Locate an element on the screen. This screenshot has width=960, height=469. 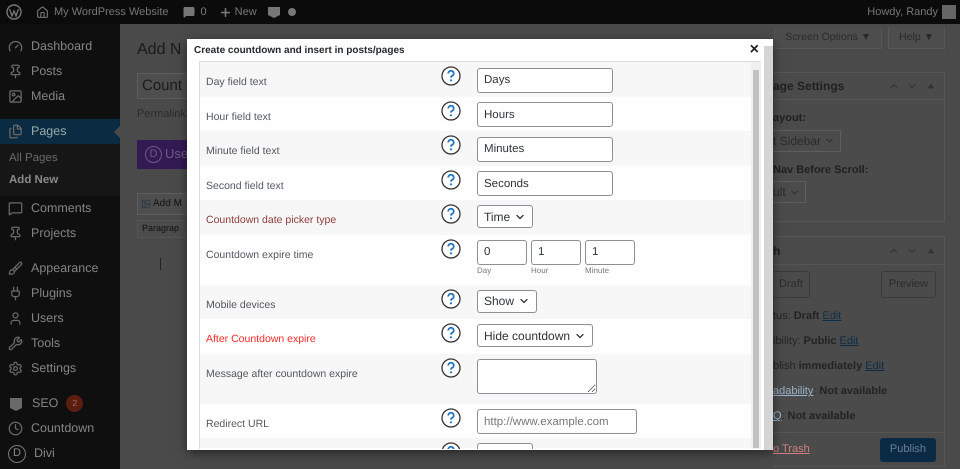
text-input: http://www.example.com is located at coordinates (557, 421).